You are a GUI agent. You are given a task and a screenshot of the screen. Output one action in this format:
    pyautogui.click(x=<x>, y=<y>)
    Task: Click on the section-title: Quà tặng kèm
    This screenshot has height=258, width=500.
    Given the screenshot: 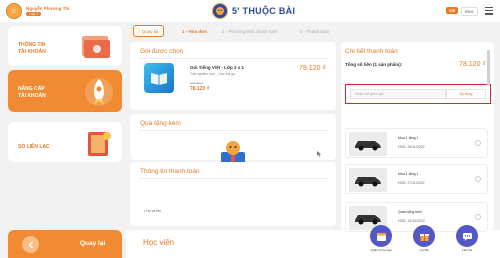 What is the action you would take?
    pyautogui.click(x=160, y=123)
    